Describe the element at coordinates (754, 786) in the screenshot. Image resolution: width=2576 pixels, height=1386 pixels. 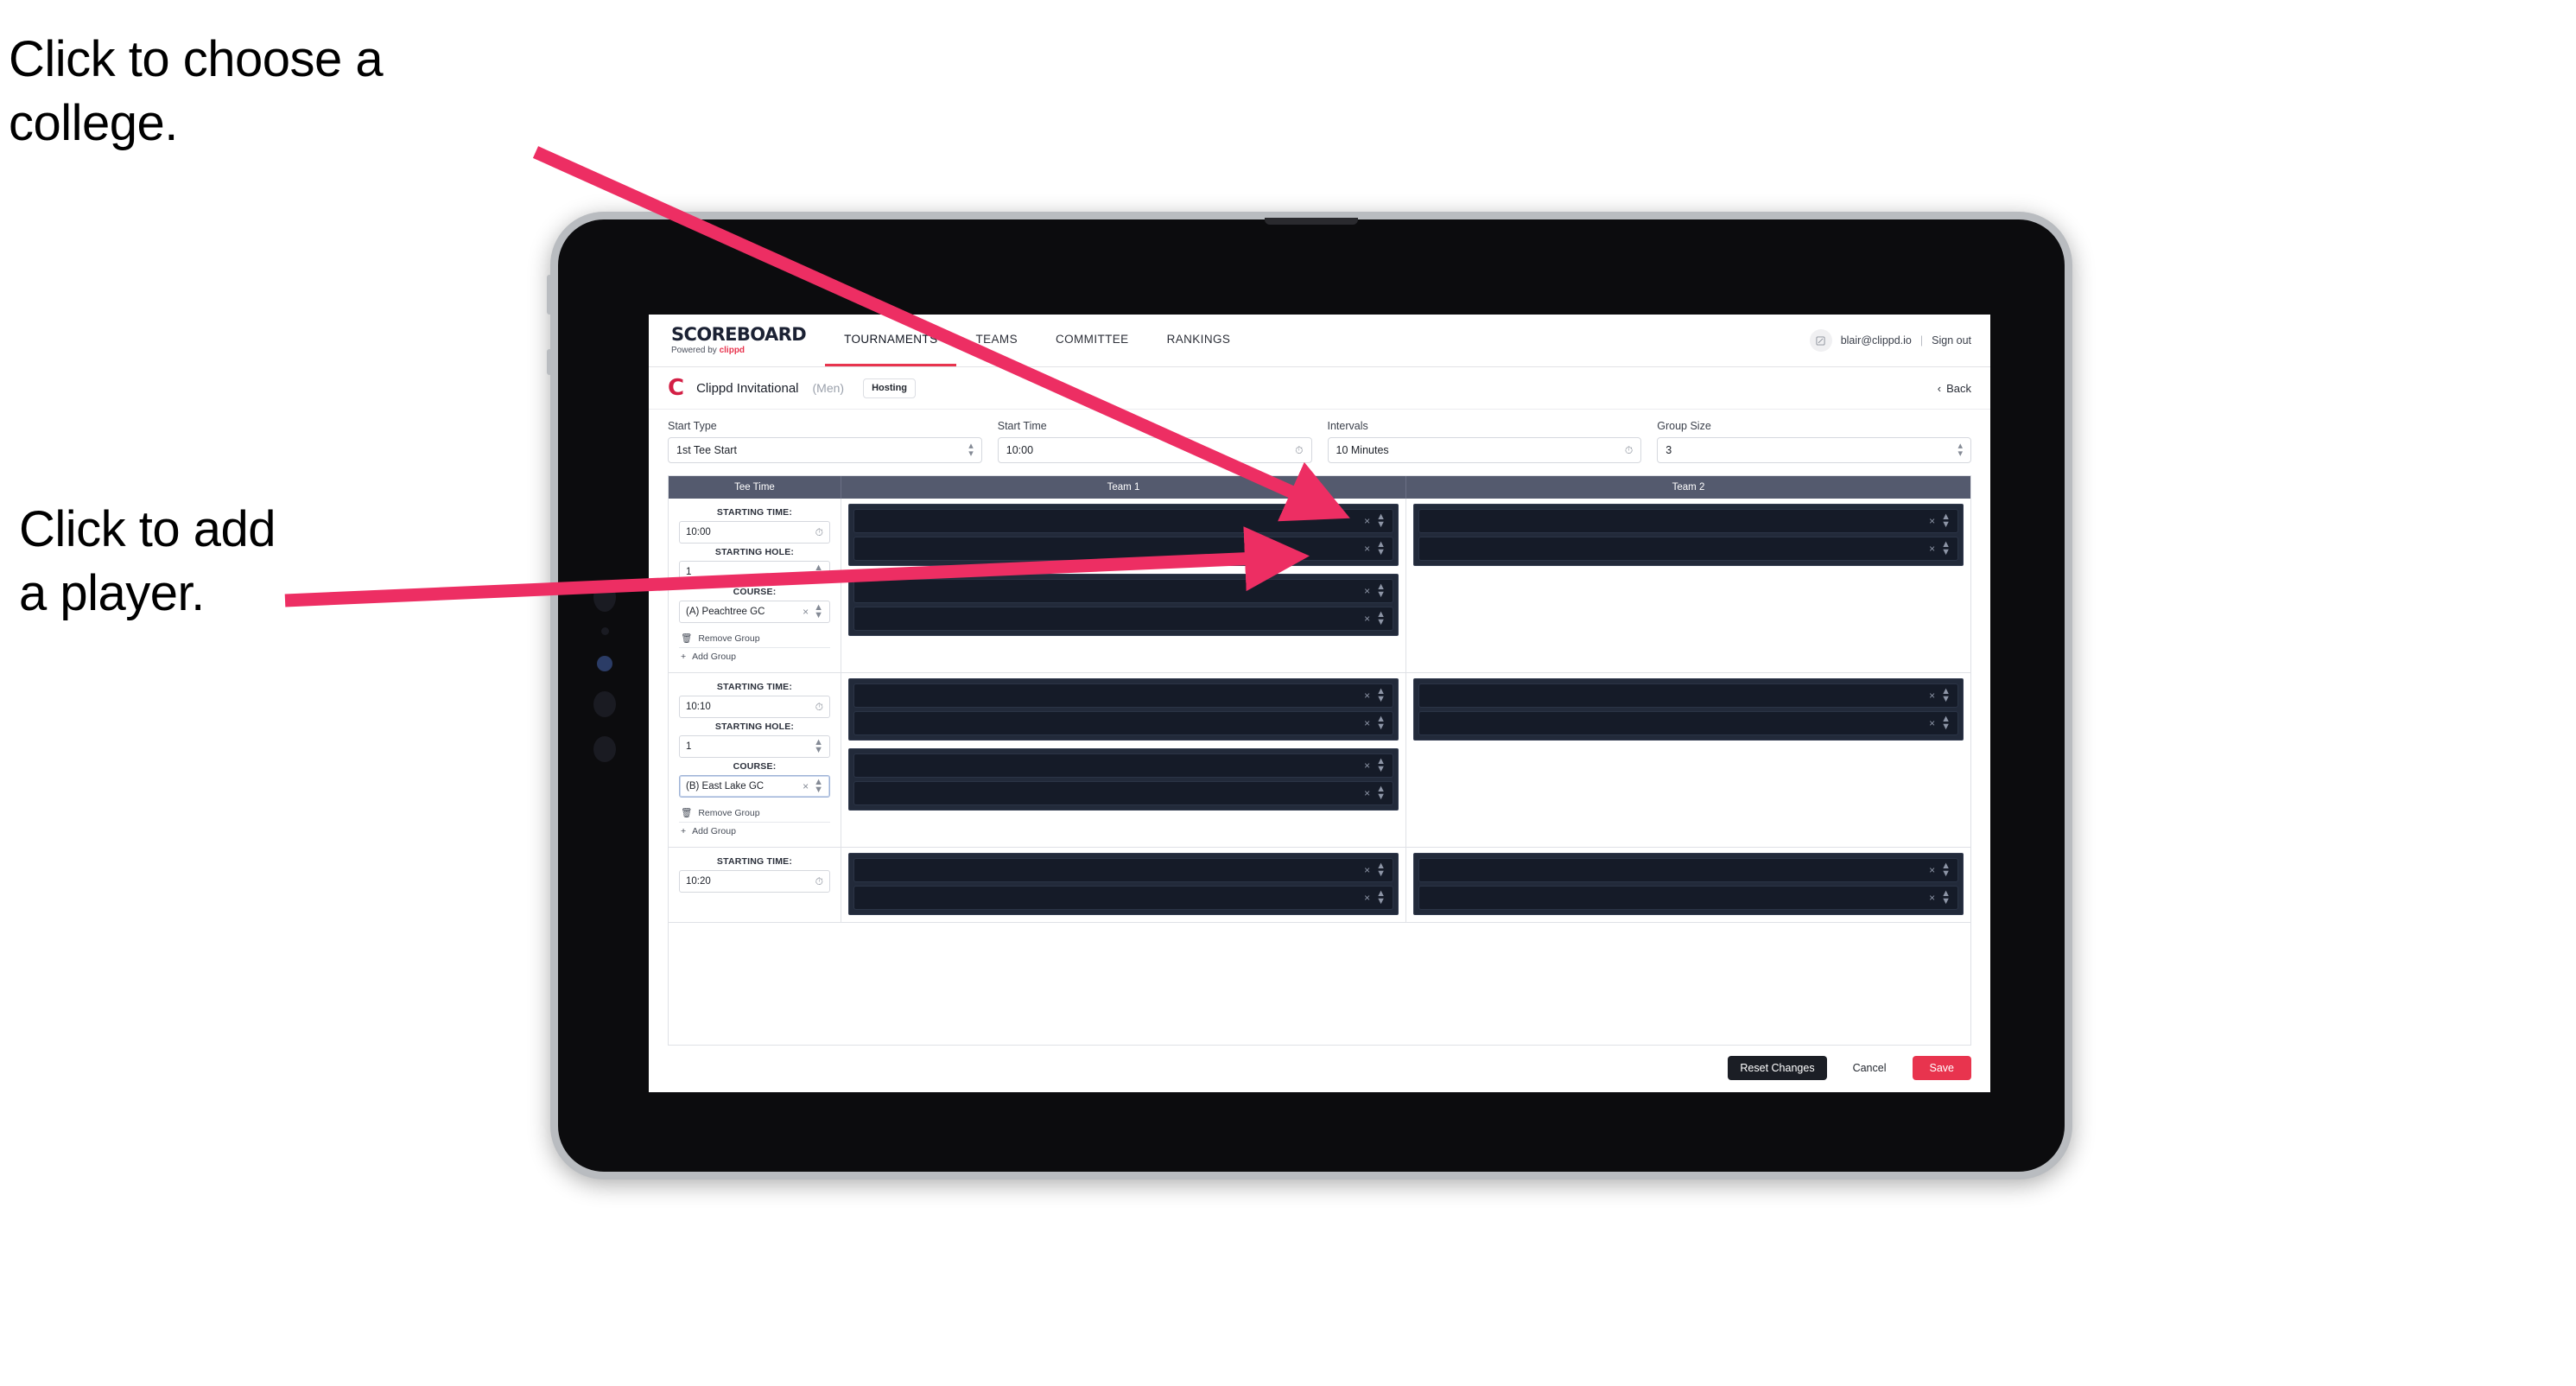
I see `course-select: (B) East Lake GC × ▲ ▼` at that location.